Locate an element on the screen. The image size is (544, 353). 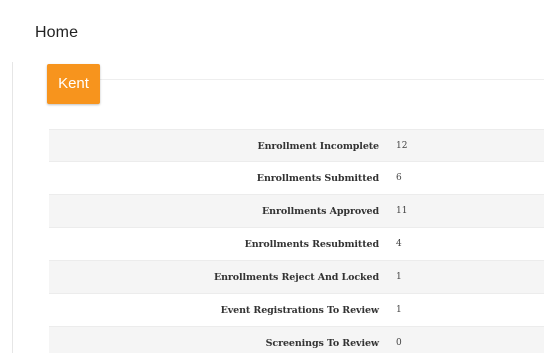
row-value-enrollments-resubmitted: 4 is located at coordinates (399, 244).